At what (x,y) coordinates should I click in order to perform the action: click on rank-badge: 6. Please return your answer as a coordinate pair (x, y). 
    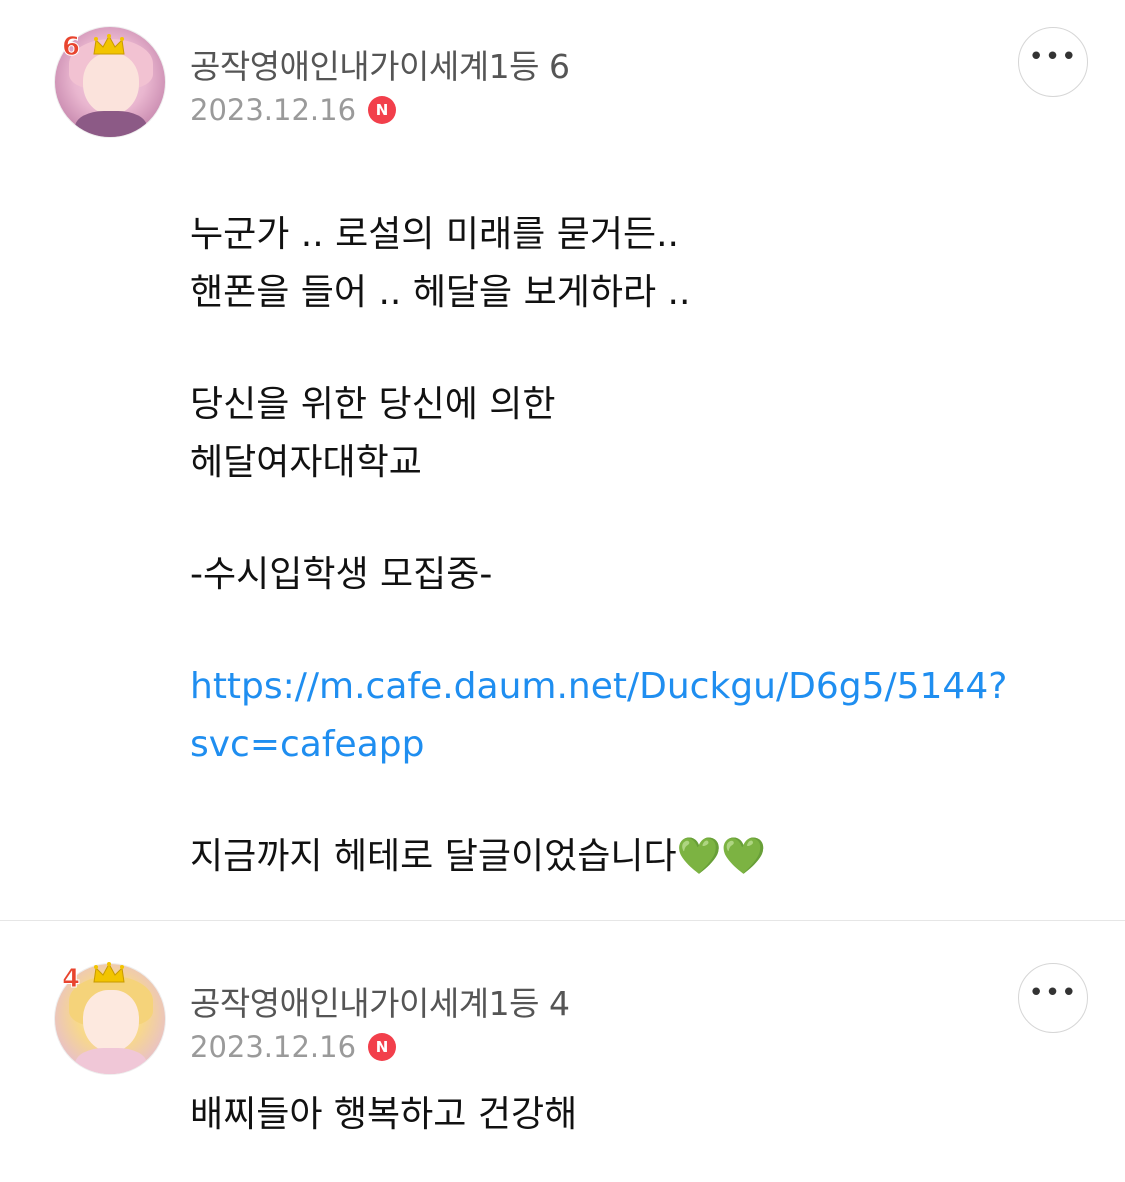
    Looking at the image, I should click on (71, 47).